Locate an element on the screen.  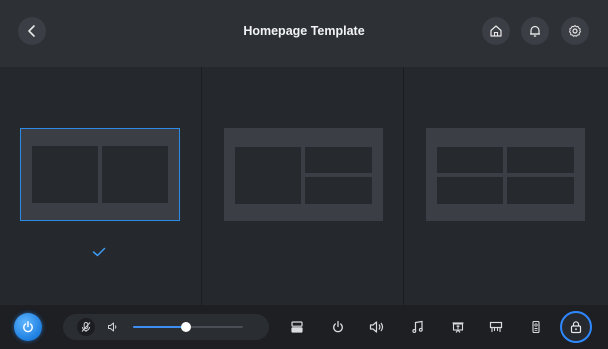
remote-icon is located at coordinates (536, 327).